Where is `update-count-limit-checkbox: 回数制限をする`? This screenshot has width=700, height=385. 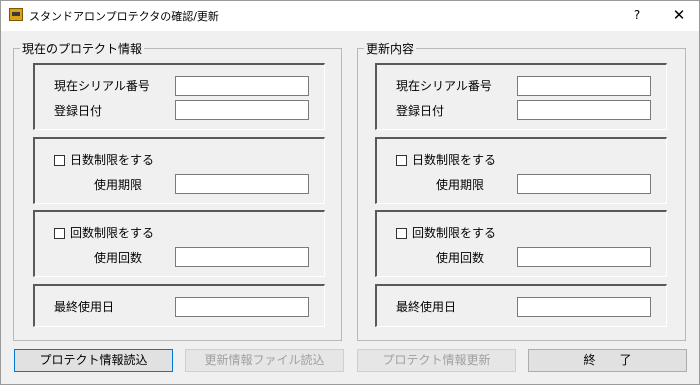 update-count-limit-checkbox: 回数制限をする is located at coordinates (446, 233).